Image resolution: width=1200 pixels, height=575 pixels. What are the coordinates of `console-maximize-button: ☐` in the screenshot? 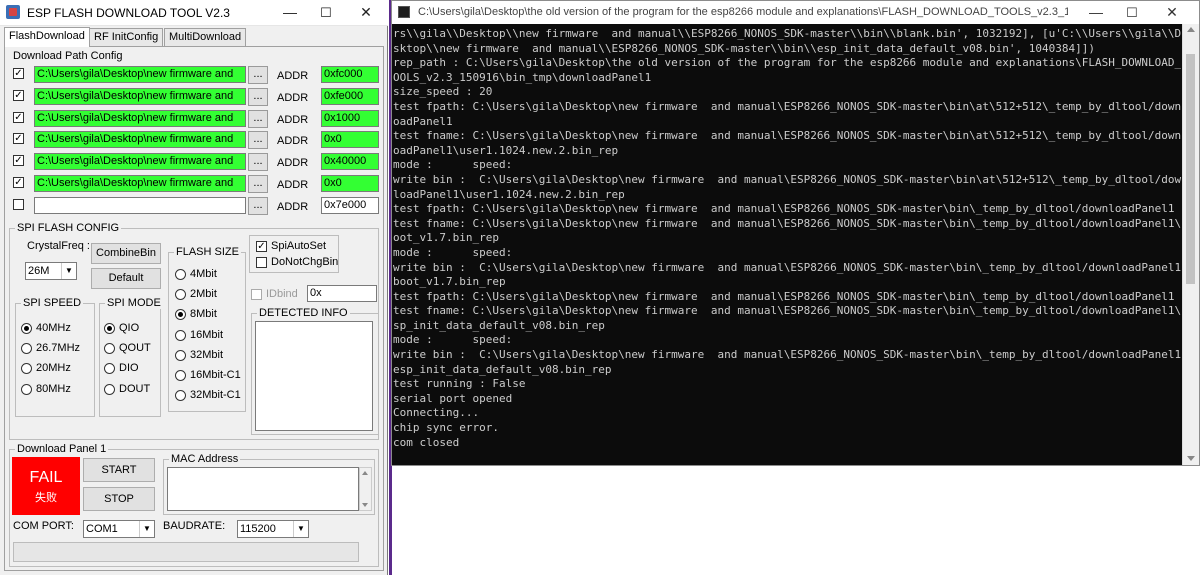 It's located at (1132, 12).